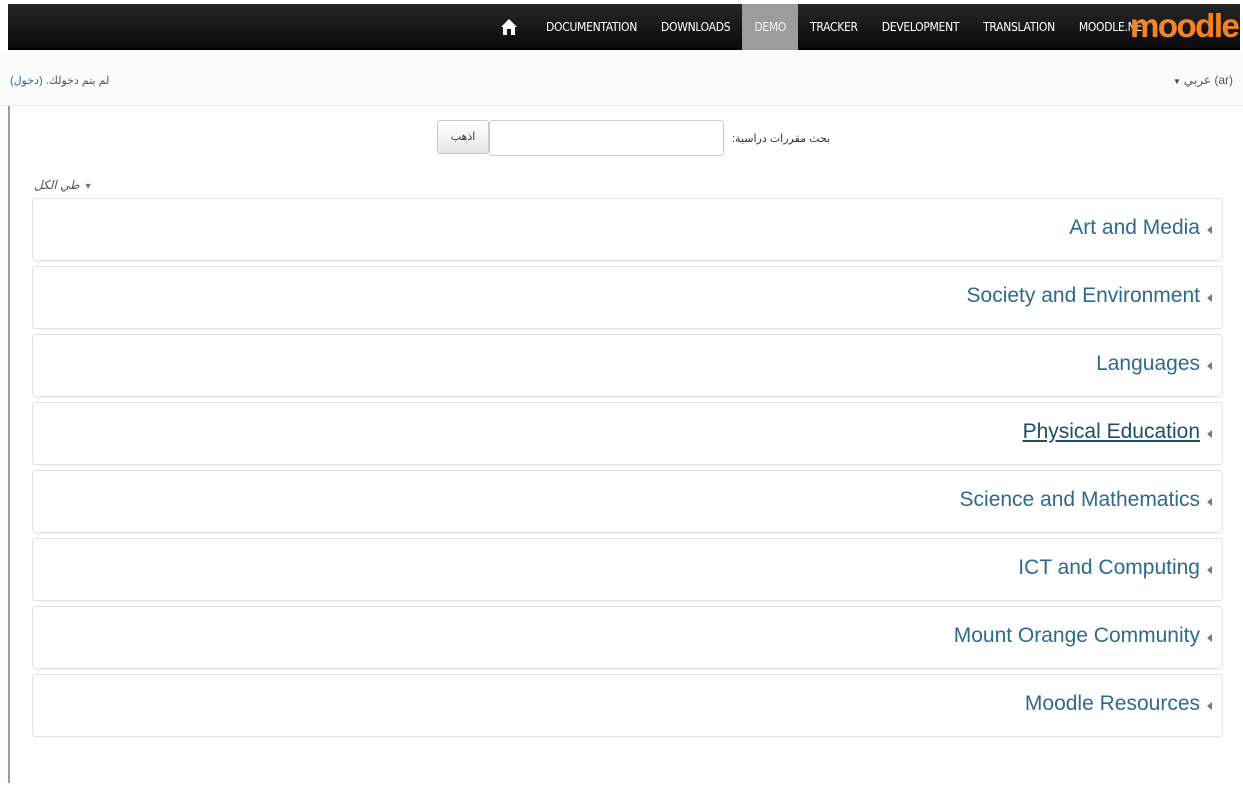  What do you see at coordinates (591, 27) in the screenshot?
I see `nav-documentation: DOCUMENTATION` at bounding box center [591, 27].